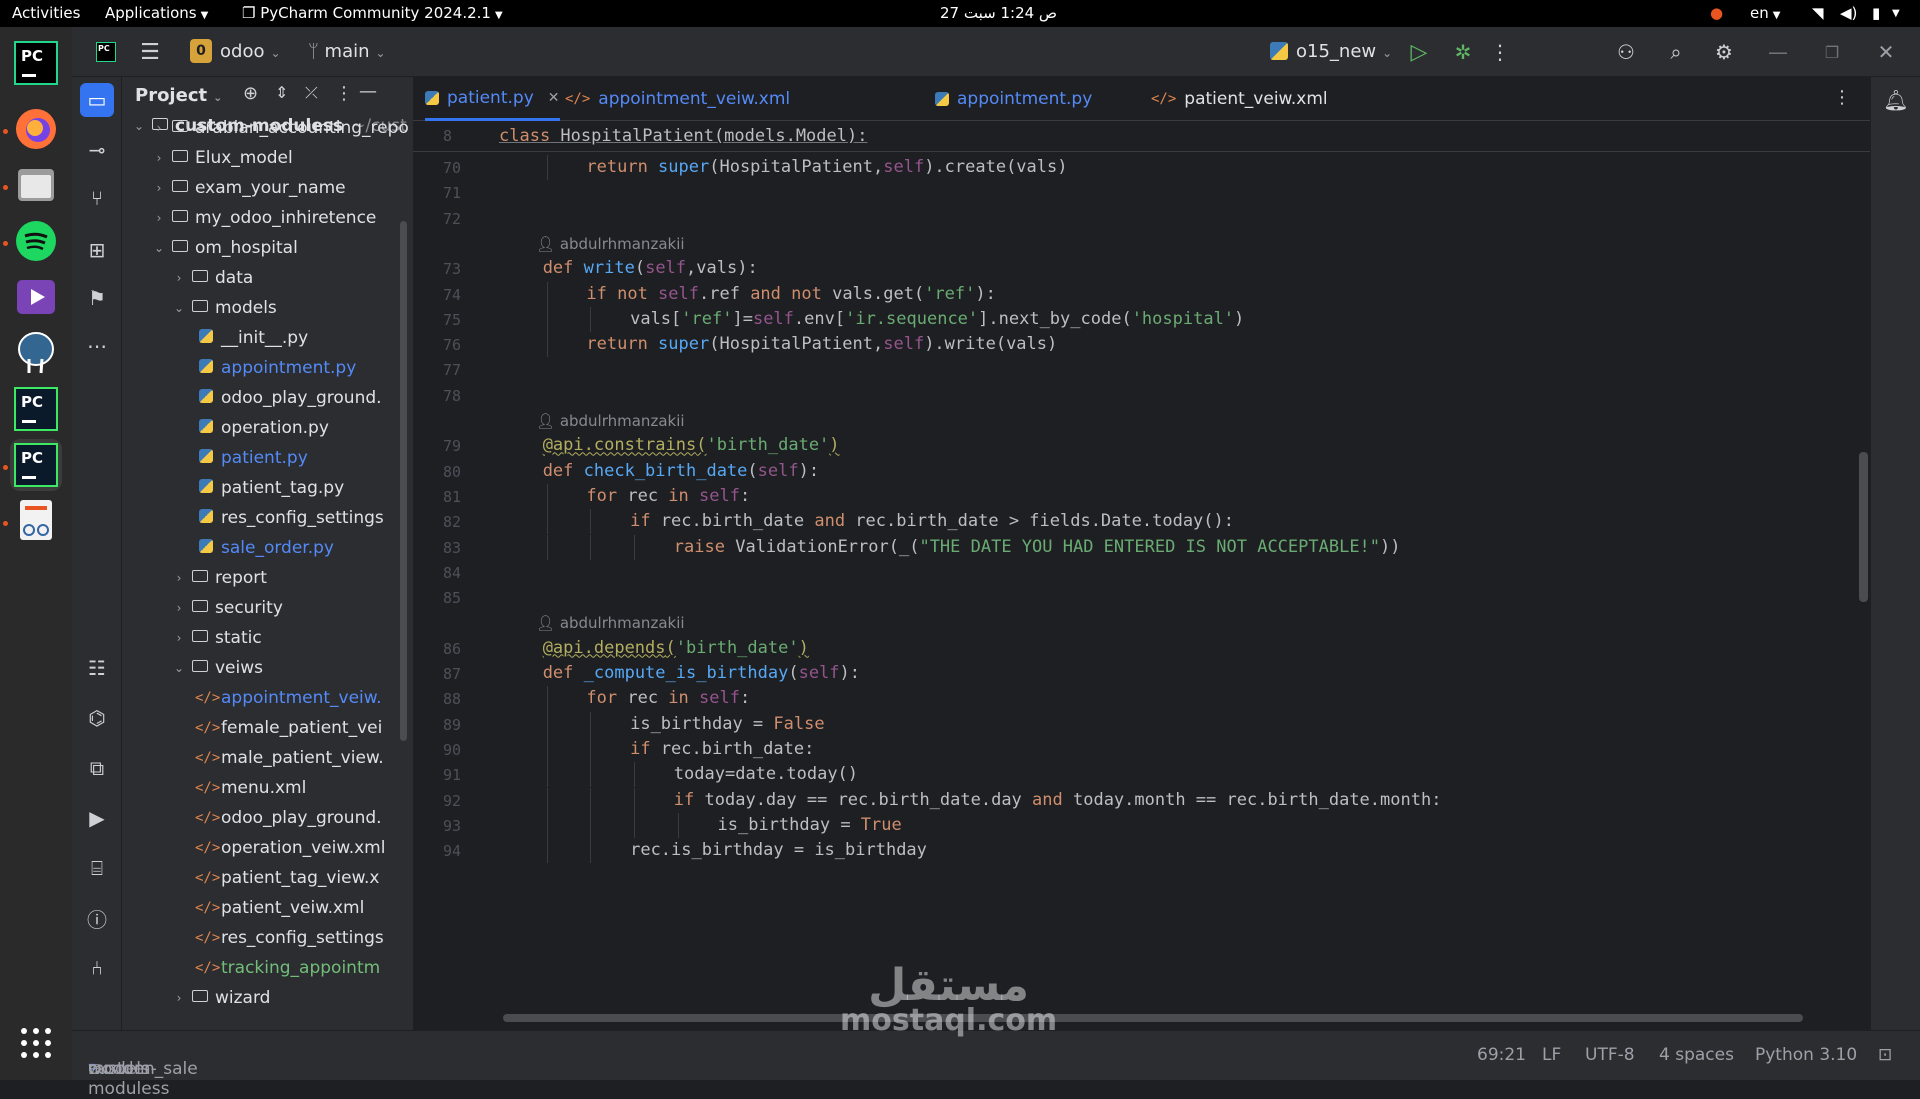 The width and height of the screenshot is (1920, 1099). What do you see at coordinates (1765, 13) in the screenshot?
I see `language-menu: en ▼` at bounding box center [1765, 13].